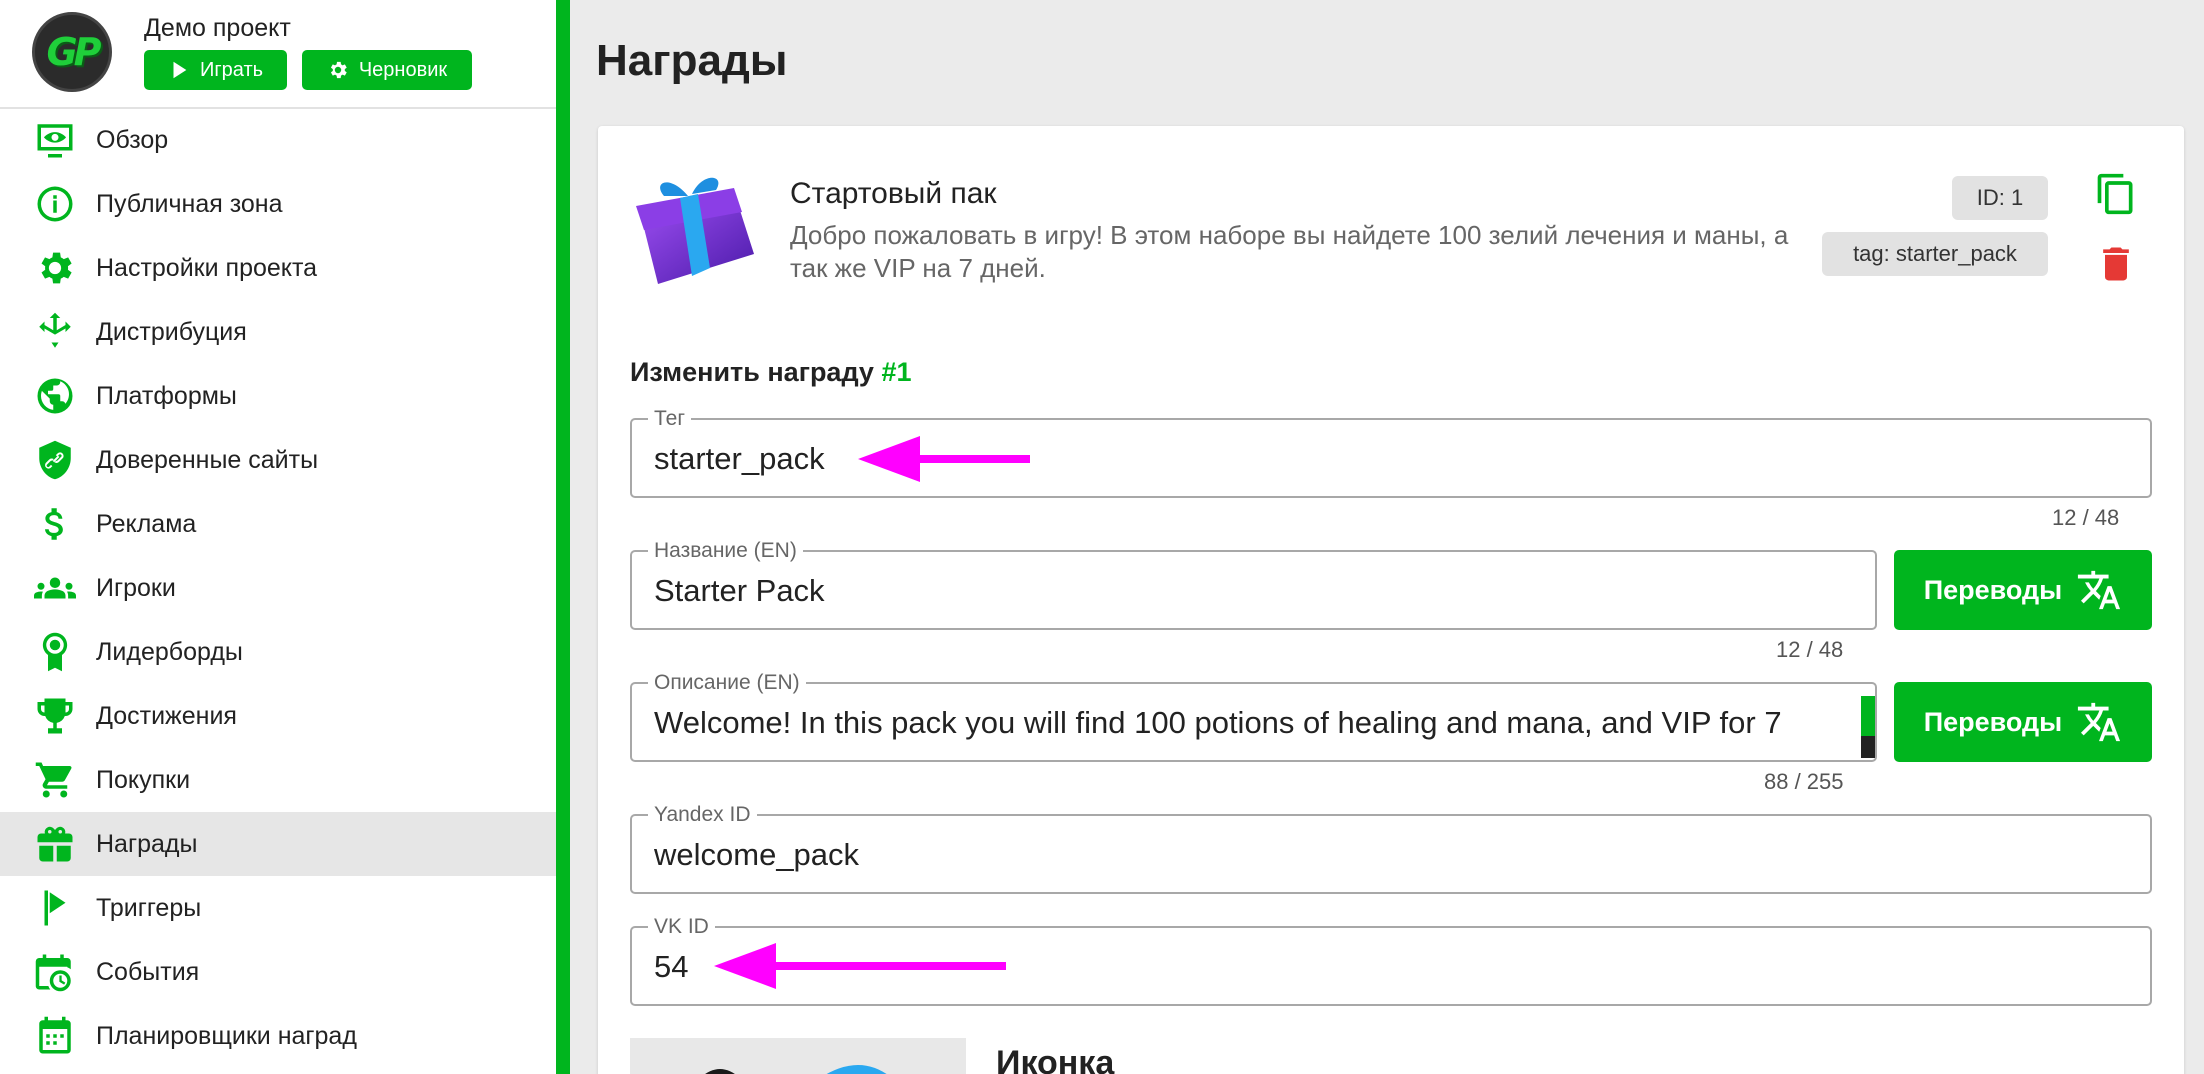  Describe the element at coordinates (893, 193) in the screenshot. I see `reward-name: Стартовый пак` at that location.